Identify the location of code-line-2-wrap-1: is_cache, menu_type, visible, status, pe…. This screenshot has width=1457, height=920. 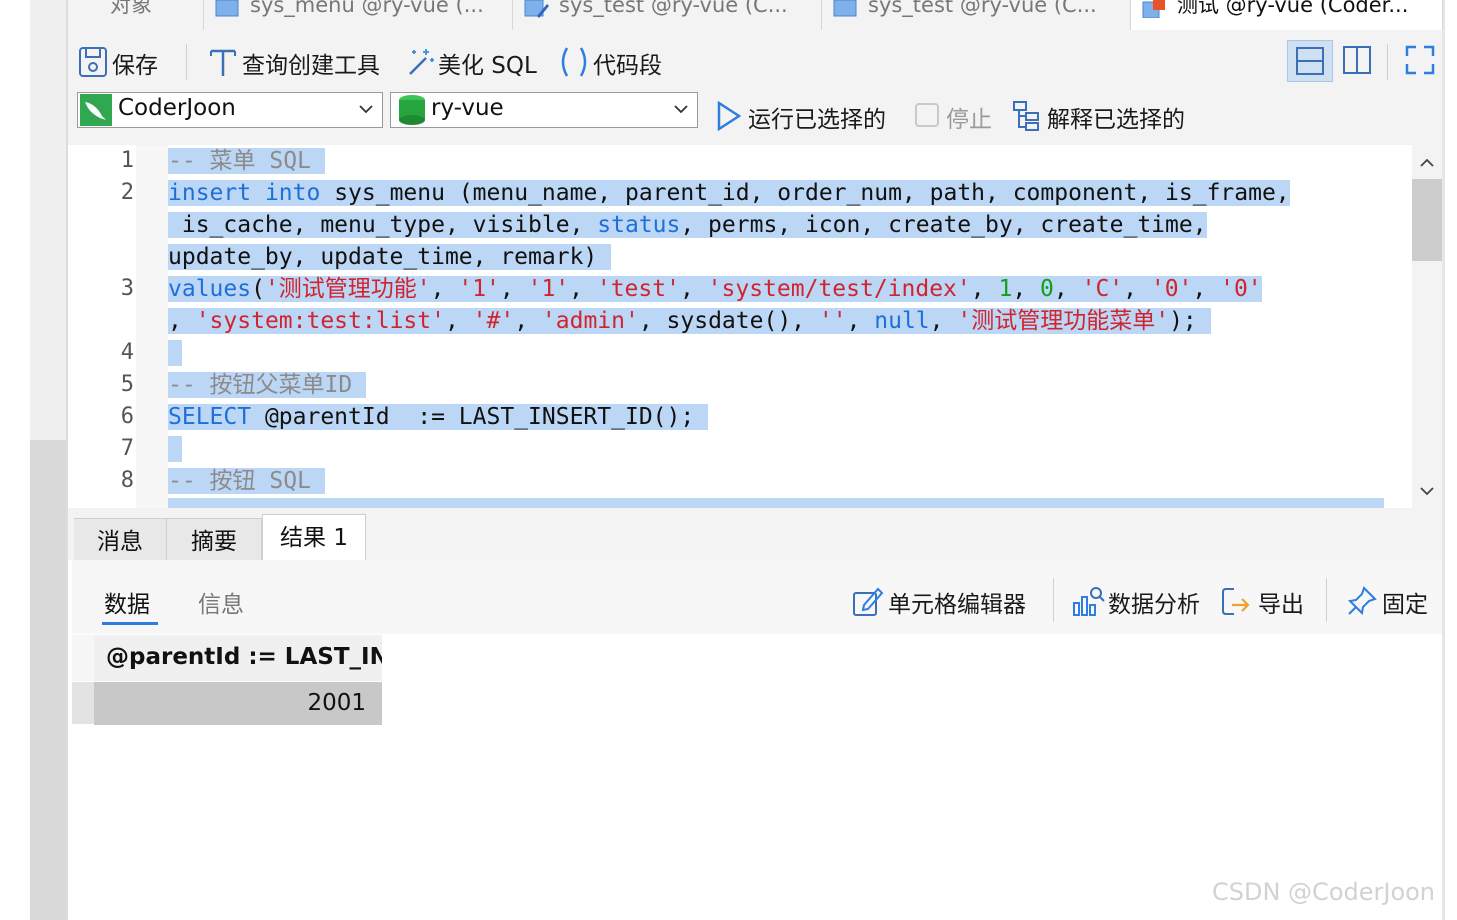
(687, 225).